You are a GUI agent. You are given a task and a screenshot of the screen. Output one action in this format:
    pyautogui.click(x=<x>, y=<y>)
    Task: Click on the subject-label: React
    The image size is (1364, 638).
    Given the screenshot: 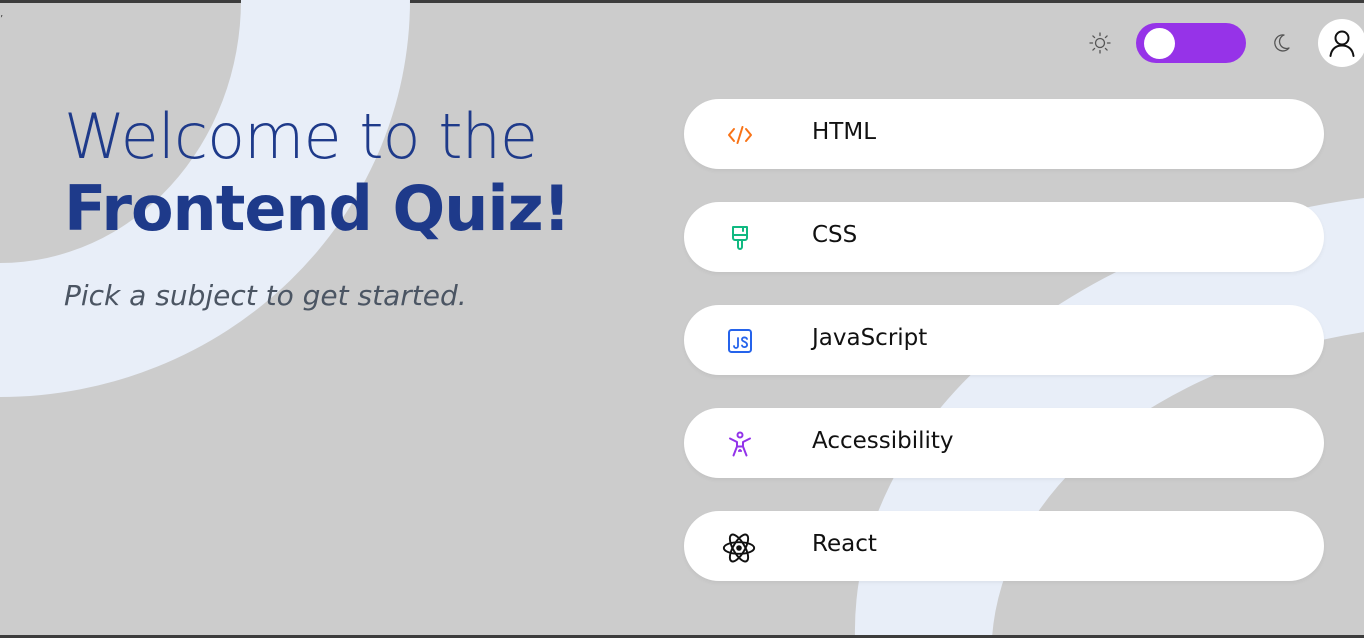 What is the action you would take?
    pyautogui.click(x=844, y=544)
    